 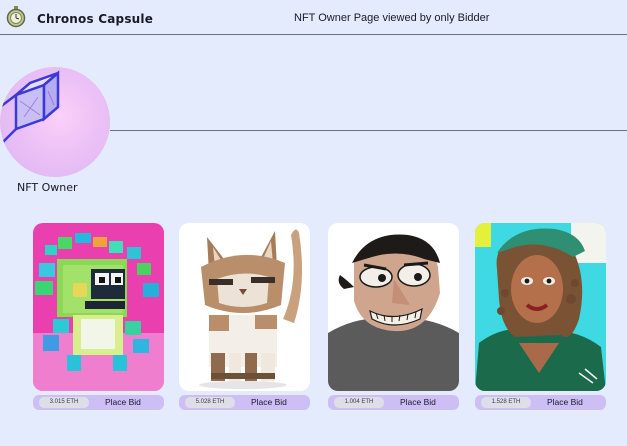 I want to click on owner-label: NFT Owner, so click(x=47, y=187).